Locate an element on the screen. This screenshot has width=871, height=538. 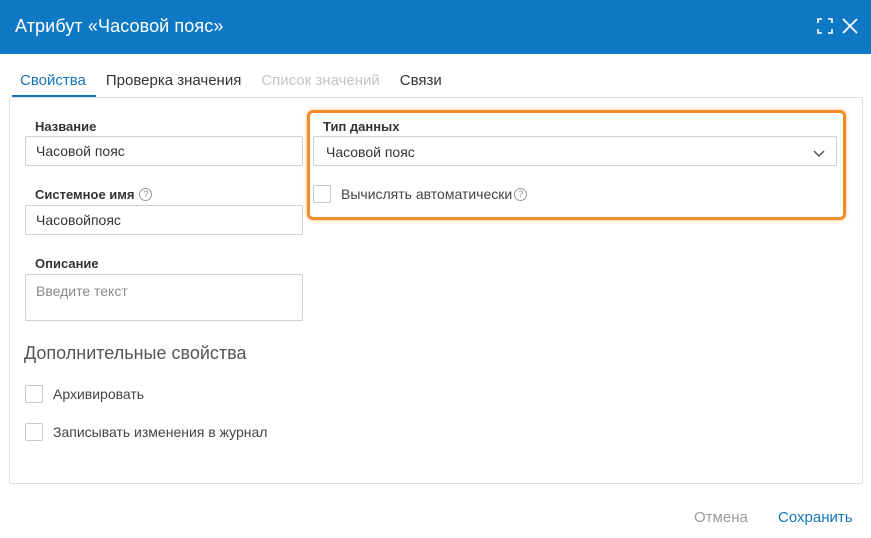
data-type-label-text: Тип данных is located at coordinates (361, 126).